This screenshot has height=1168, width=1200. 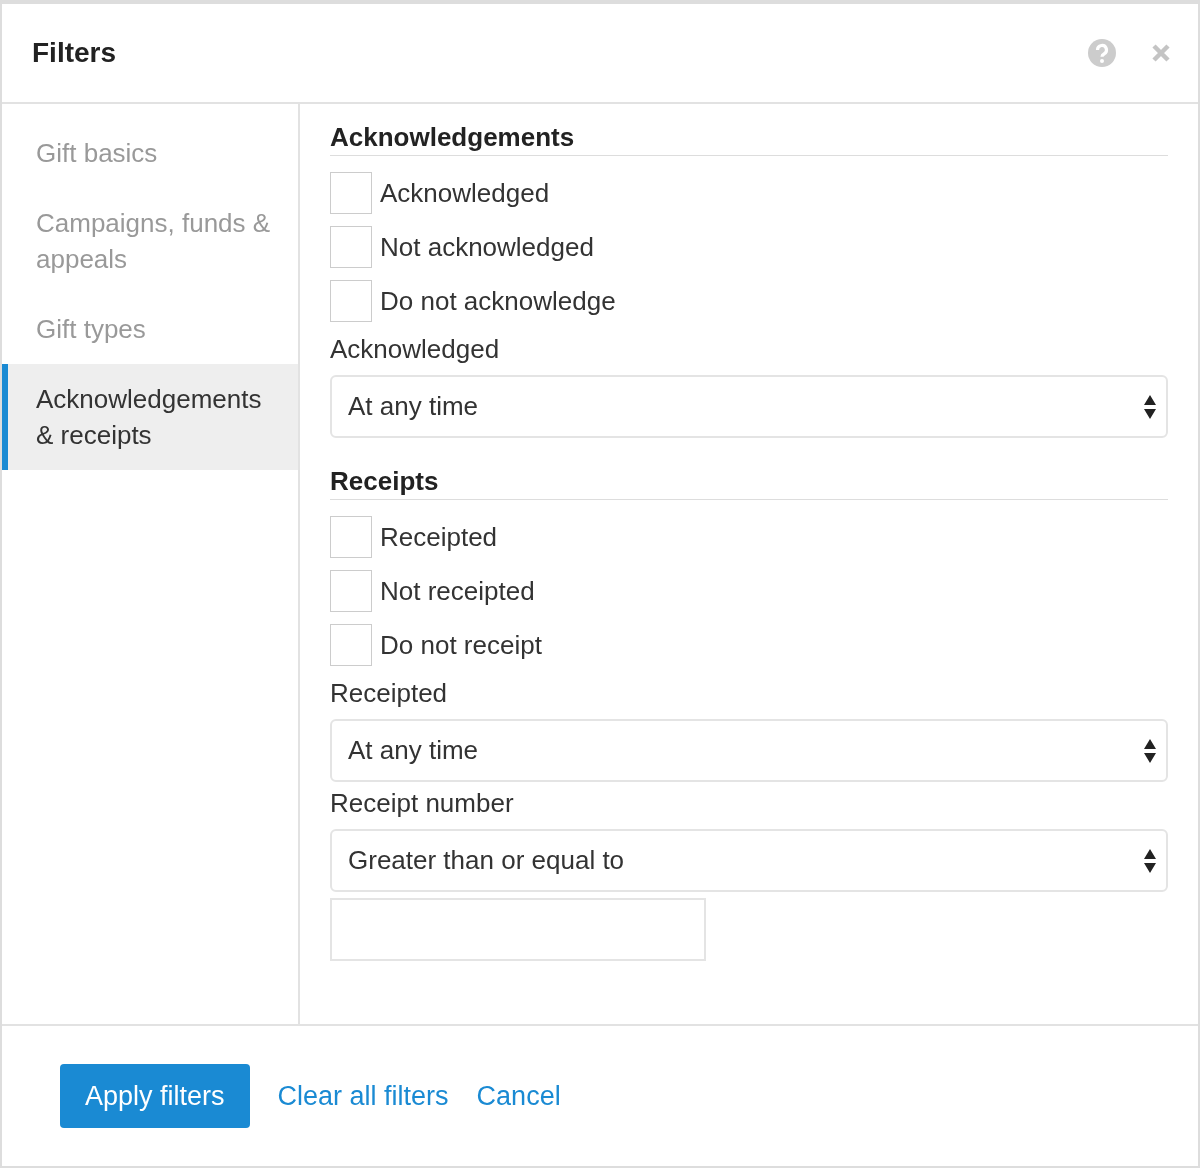 What do you see at coordinates (389, 693) in the screenshot?
I see `field-label: Receipted` at bounding box center [389, 693].